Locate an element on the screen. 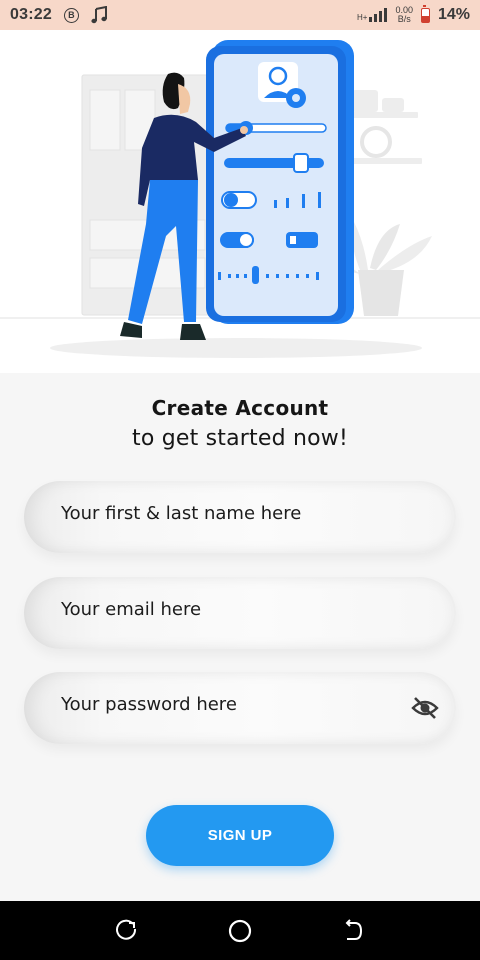 This screenshot has width=480, height=960. name-input is located at coordinates (250, 513).